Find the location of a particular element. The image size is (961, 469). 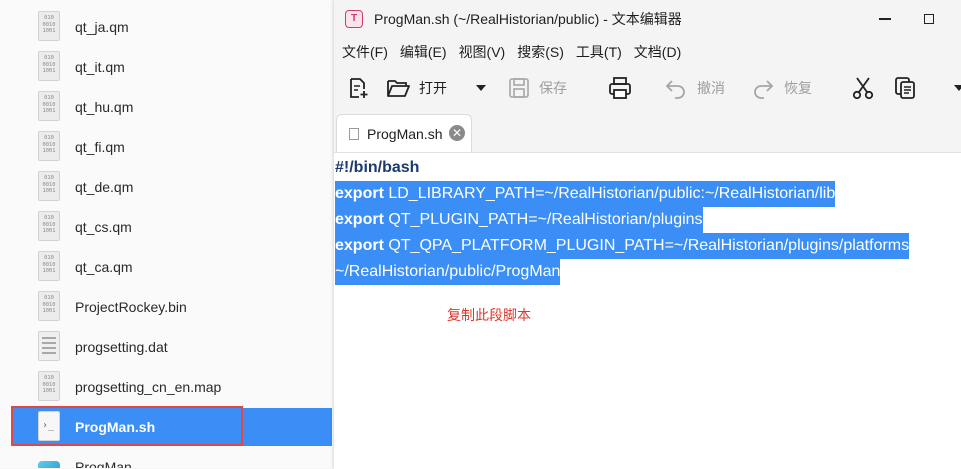

menu-edit: 编辑(E) is located at coordinates (423, 52).